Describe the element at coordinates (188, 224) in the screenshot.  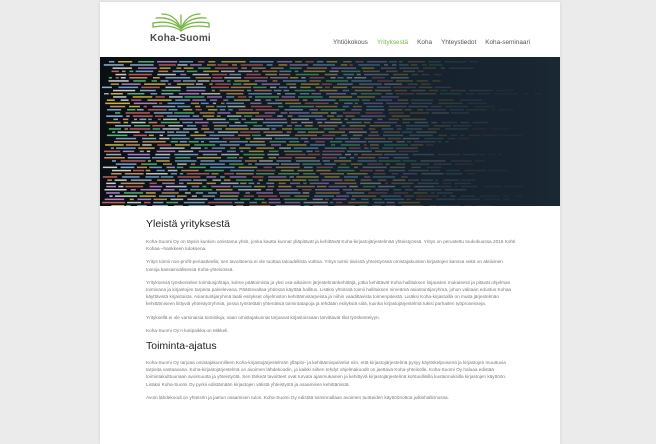
I see `section-heading-general: Yleistä yrityksestä` at that location.